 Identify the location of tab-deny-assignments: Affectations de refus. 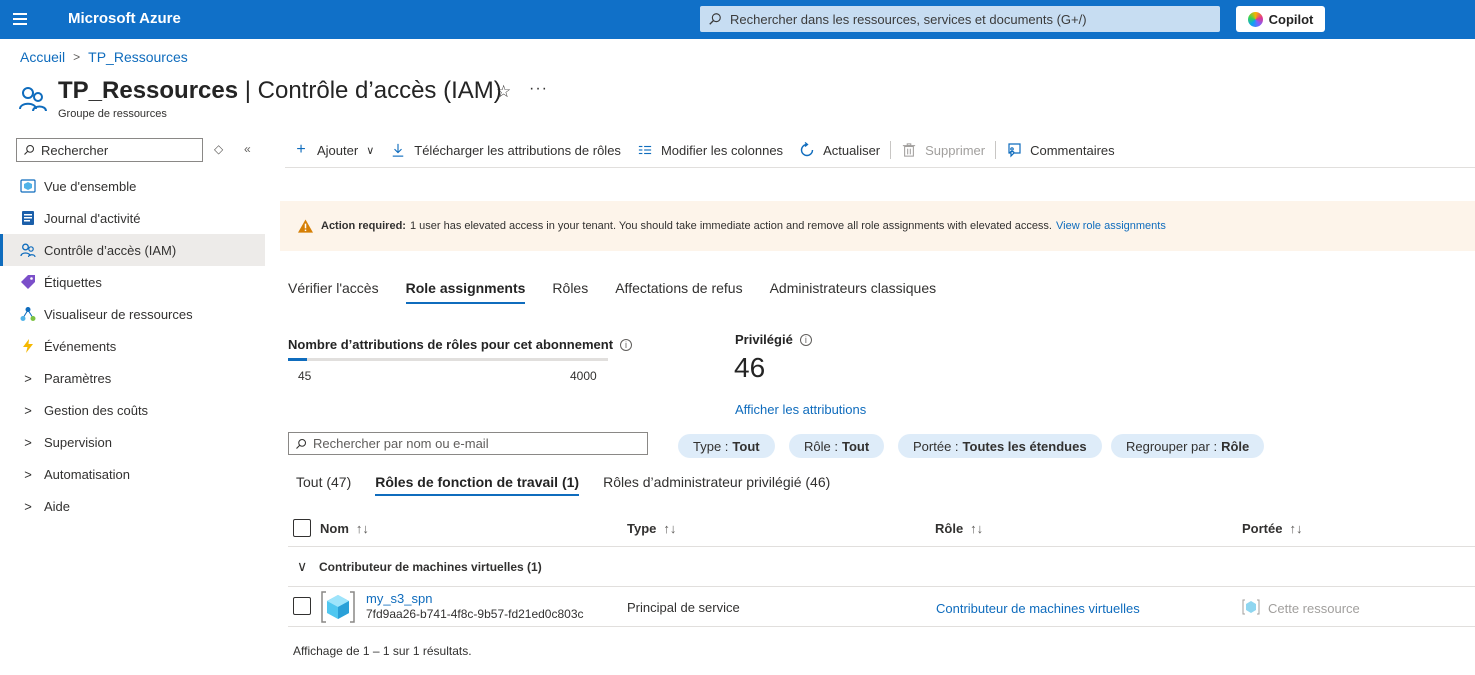
(678, 292).